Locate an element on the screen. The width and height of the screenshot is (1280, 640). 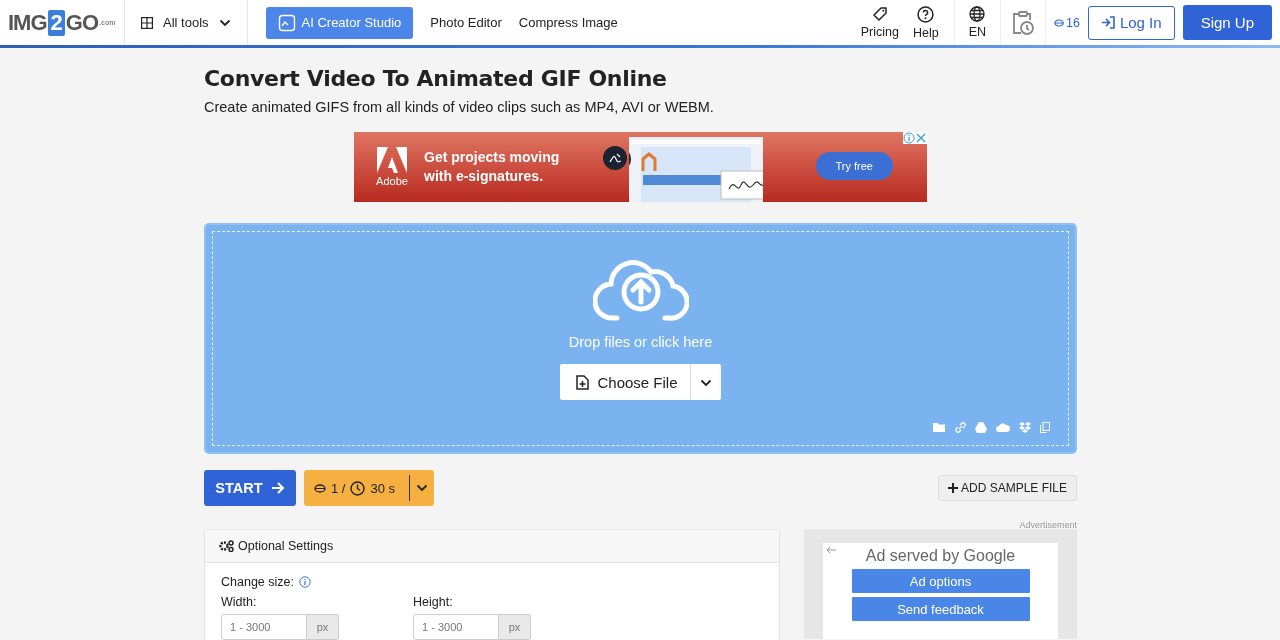
globe-icon is located at coordinates (977, 14).